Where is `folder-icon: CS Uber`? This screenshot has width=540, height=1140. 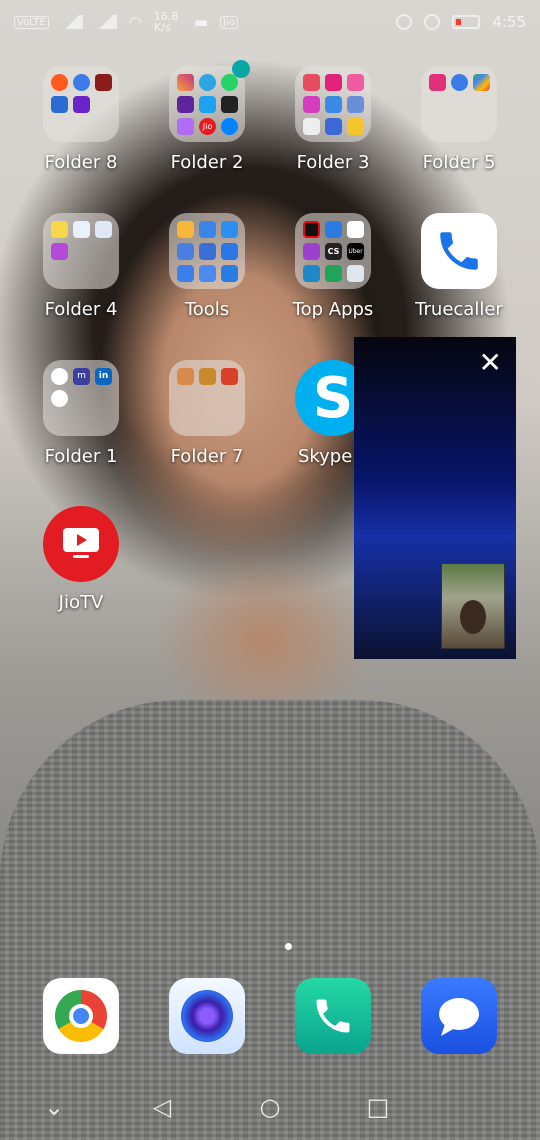 folder-icon: CS Uber is located at coordinates (333, 251).